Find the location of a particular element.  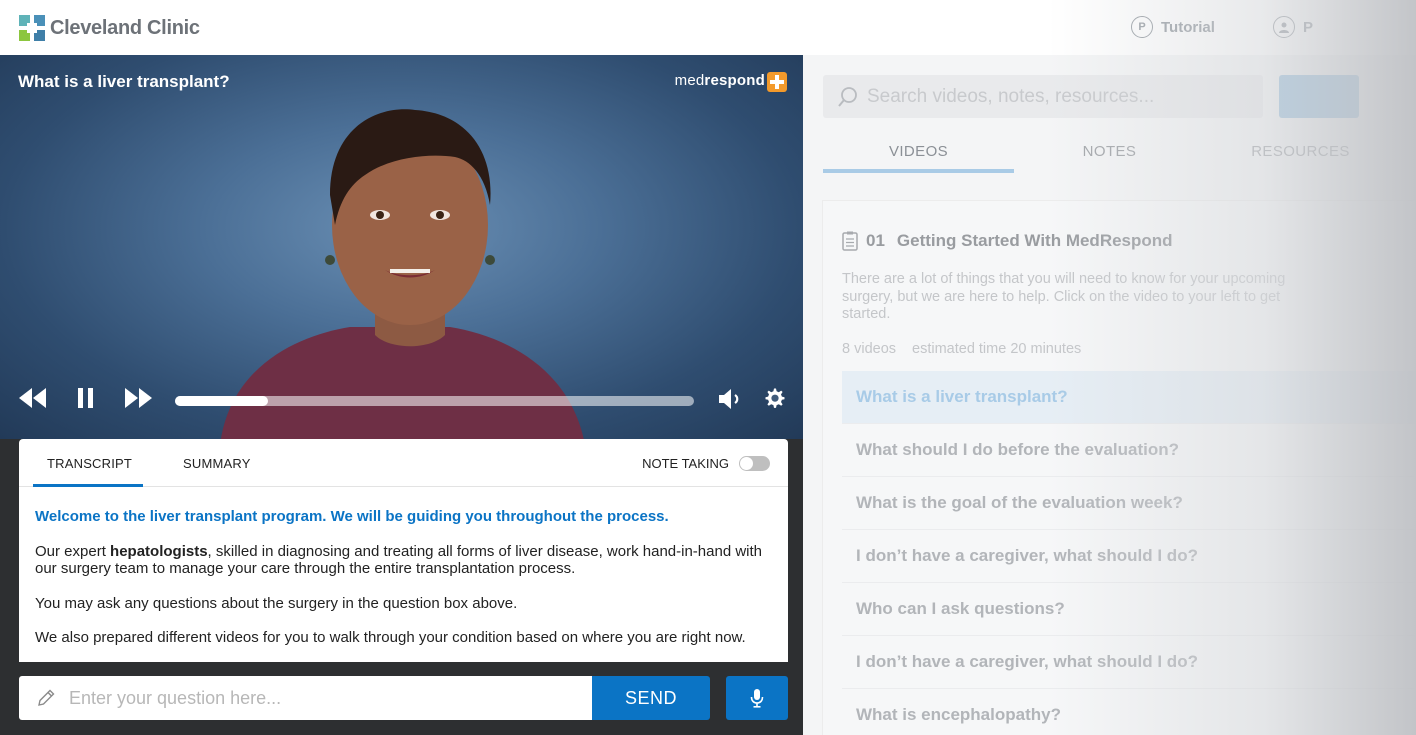

module-number: 01 is located at coordinates (875, 240).